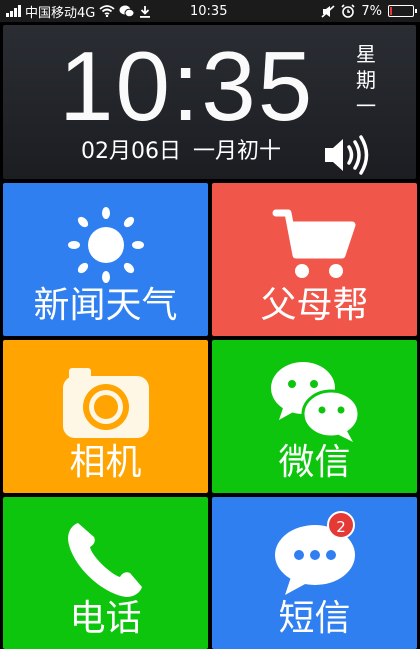  Describe the element at coordinates (105, 403) in the screenshot. I see `camera-icon` at that location.